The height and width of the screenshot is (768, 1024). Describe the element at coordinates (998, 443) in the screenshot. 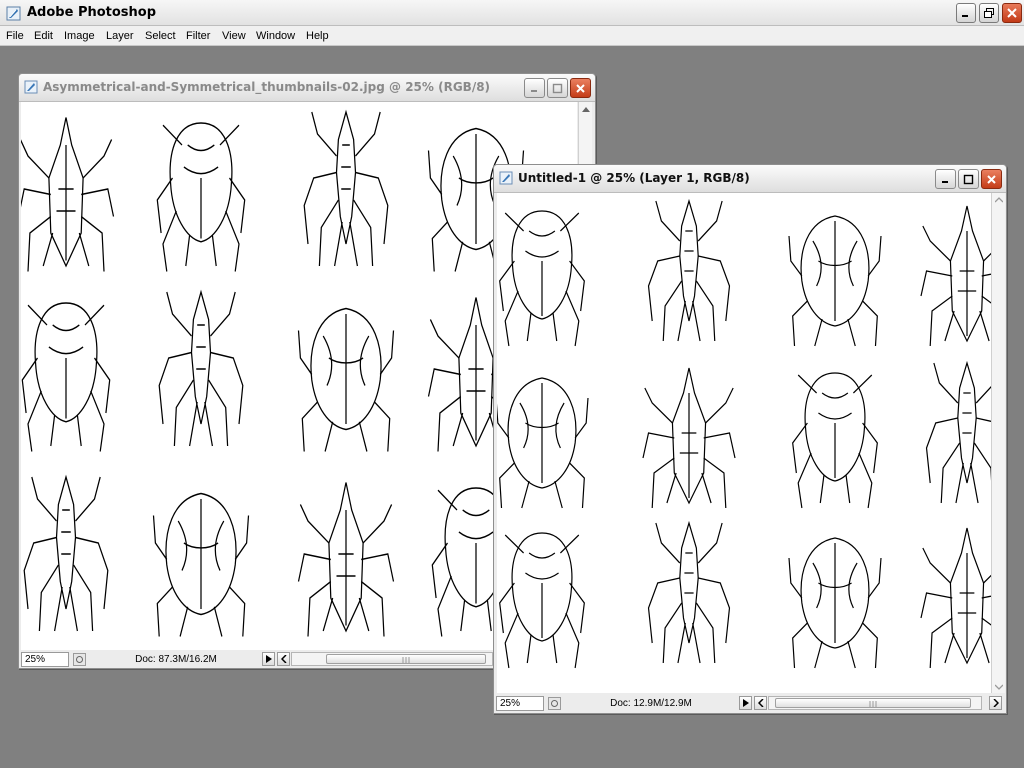

I see `vertical-scrollbar` at that location.